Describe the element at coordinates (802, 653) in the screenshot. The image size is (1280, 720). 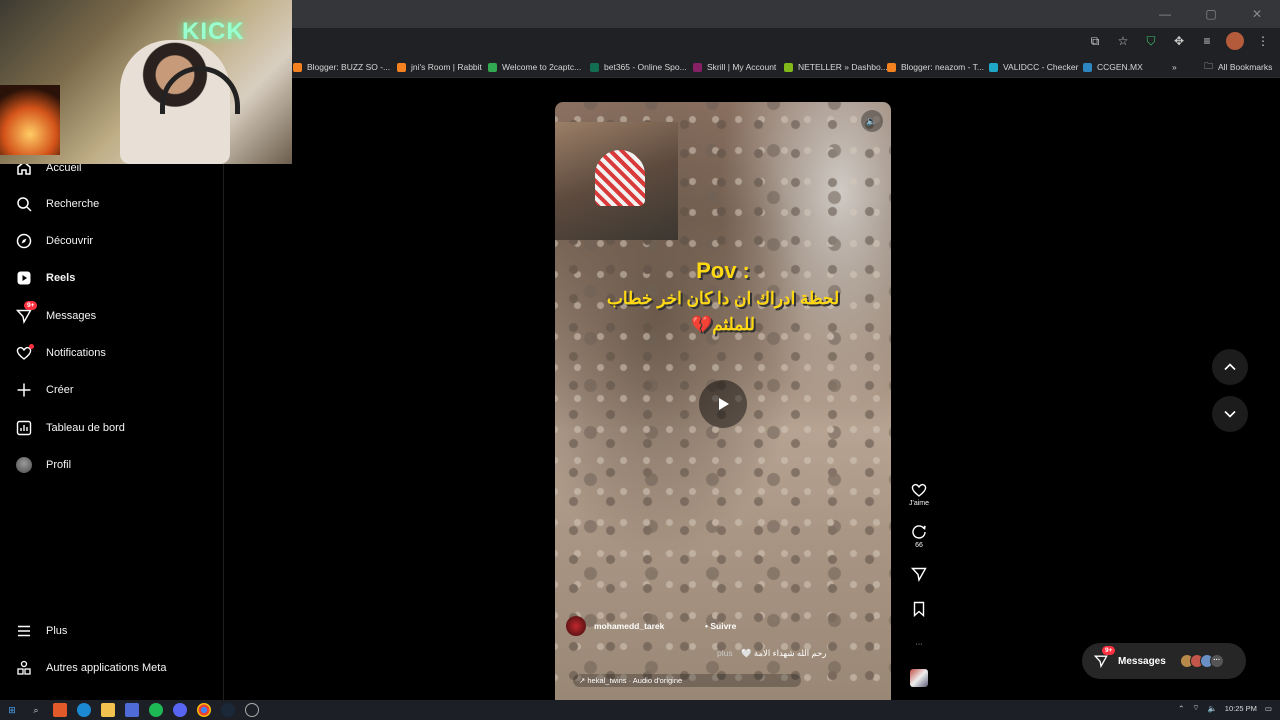
I see `reel-description: رحم الله شهداء الامة 🤍 plus` at that location.